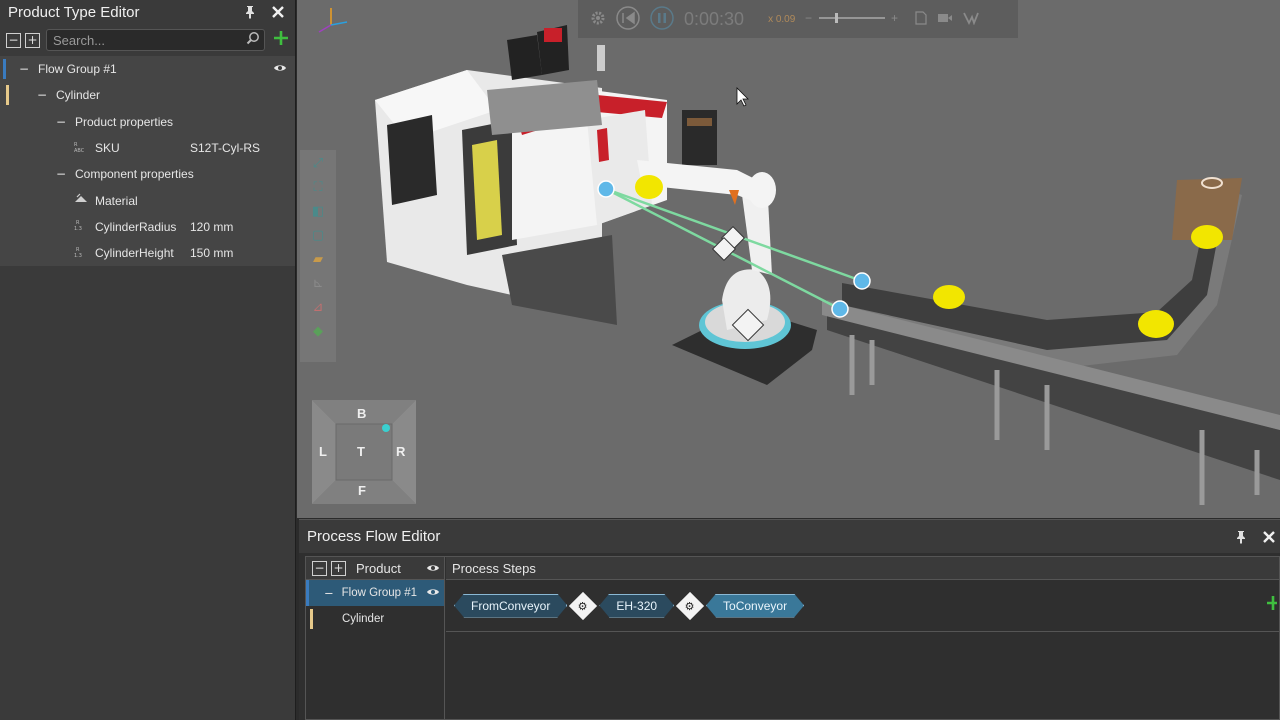  I want to click on sim-time: 0:00:30, so click(714, 18).